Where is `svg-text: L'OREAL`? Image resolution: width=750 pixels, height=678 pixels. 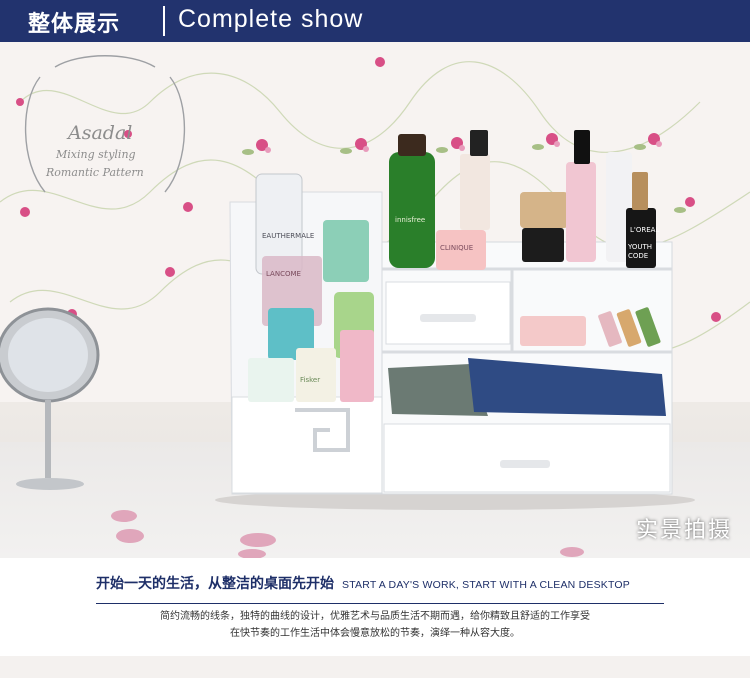
svg-text: L'OREAL is located at coordinates (644, 230).